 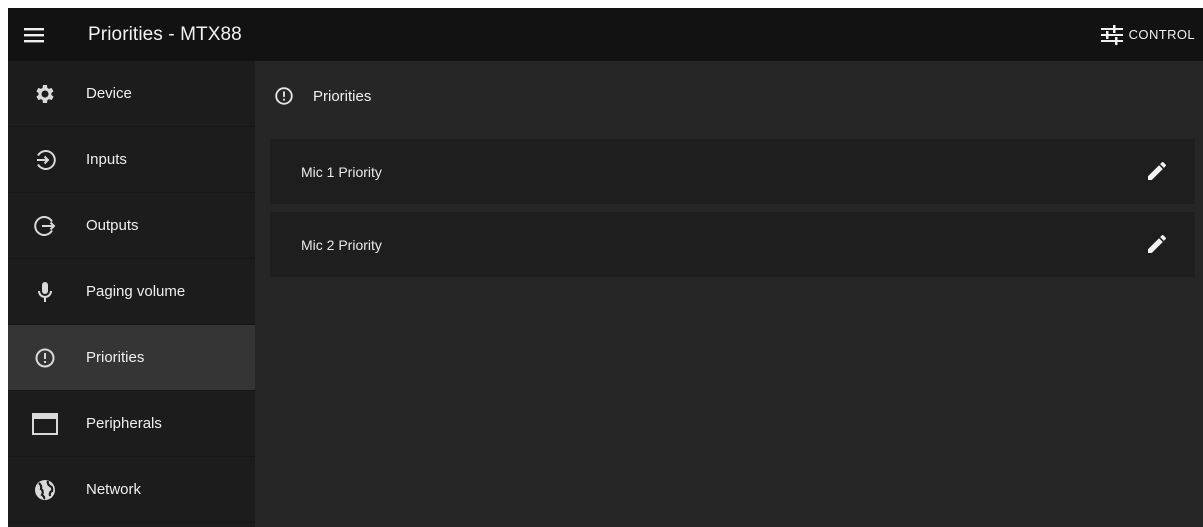 I want to click on menu-button, so click(x=34, y=34).